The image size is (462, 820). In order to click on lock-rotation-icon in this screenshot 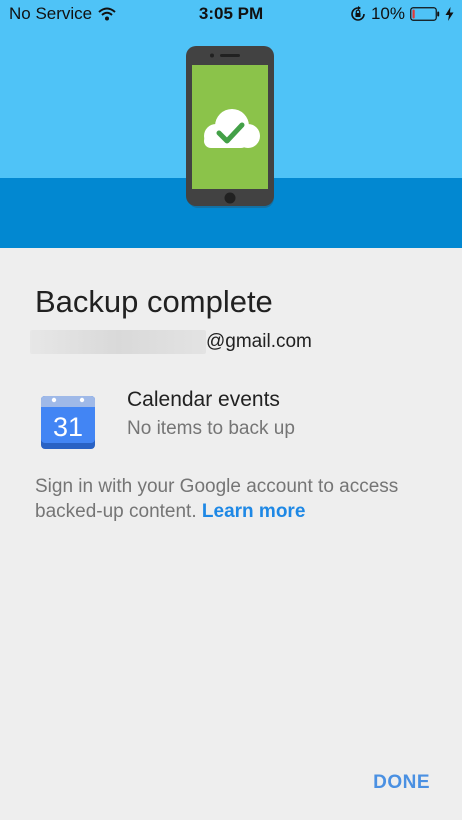, I will do `click(358, 14)`.